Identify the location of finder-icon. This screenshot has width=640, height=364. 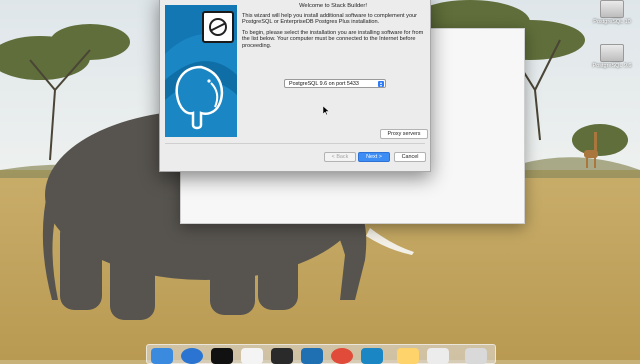
(162, 356).